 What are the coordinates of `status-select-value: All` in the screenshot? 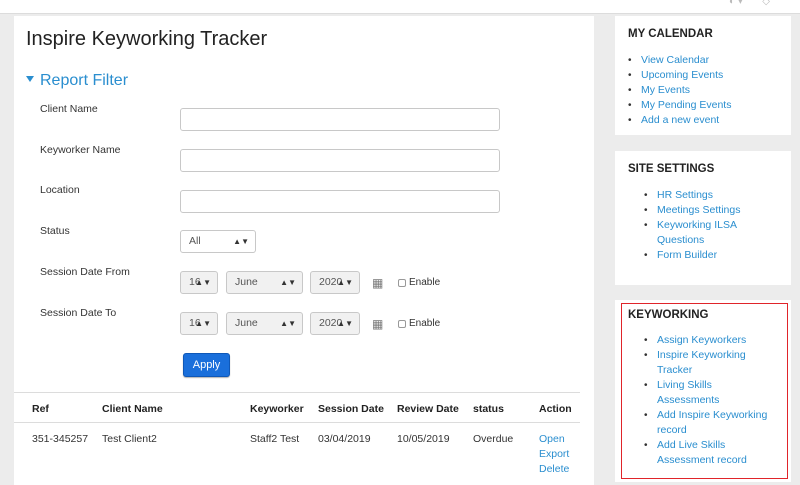 It's located at (195, 241).